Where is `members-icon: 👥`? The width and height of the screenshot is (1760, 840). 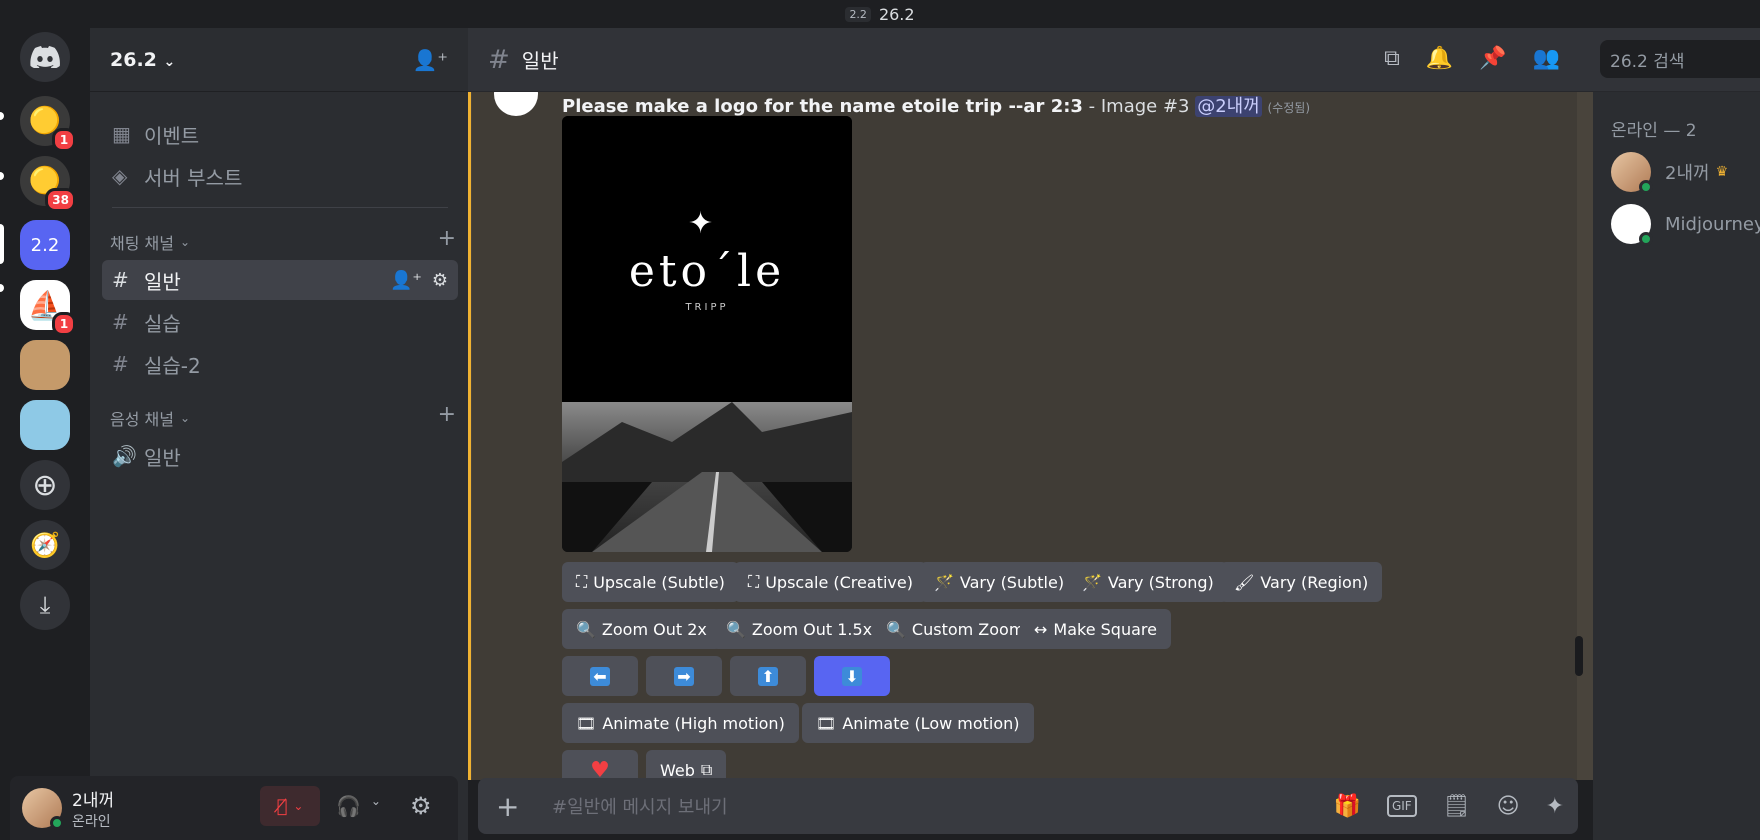 members-icon: 👥 is located at coordinates (1546, 58).